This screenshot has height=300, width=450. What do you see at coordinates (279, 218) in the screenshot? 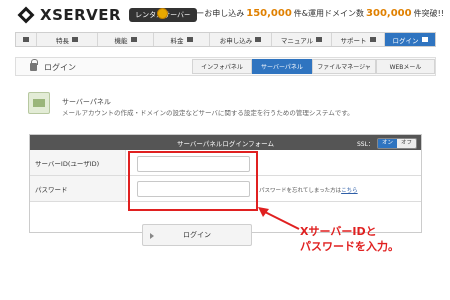
I see `annotation-arrow-icon` at bounding box center [279, 218].